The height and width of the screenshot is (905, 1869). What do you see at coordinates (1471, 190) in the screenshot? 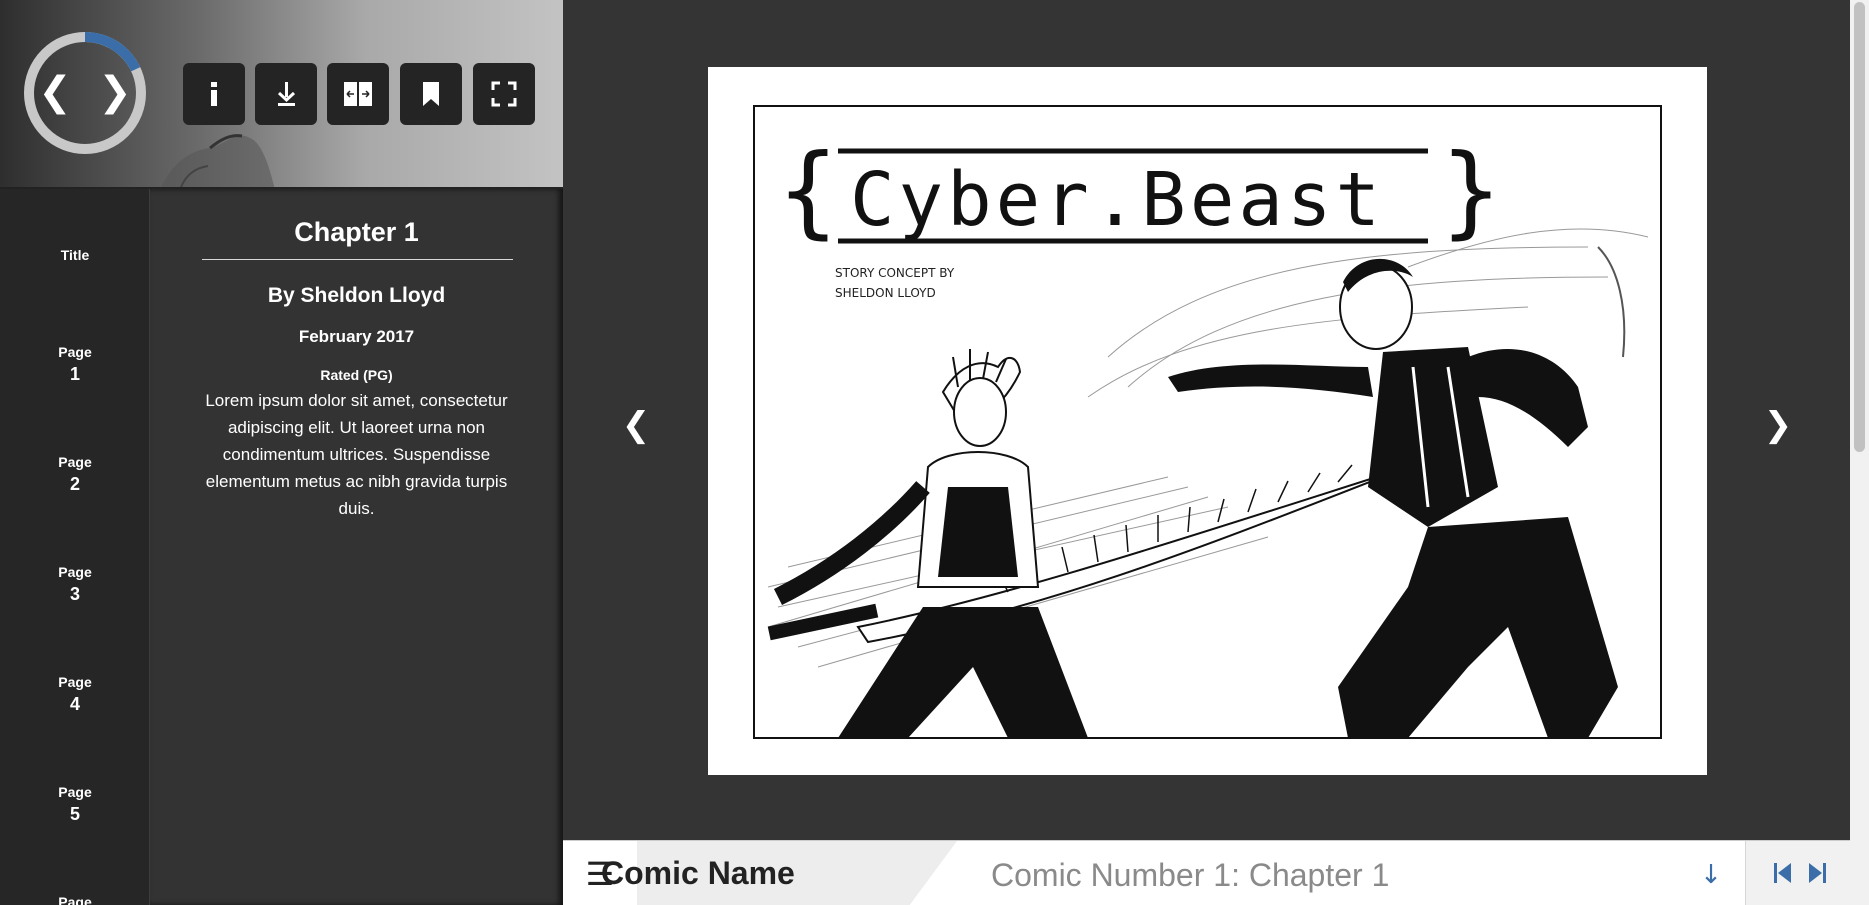
I see `cover-brace-close: }` at bounding box center [1471, 190].